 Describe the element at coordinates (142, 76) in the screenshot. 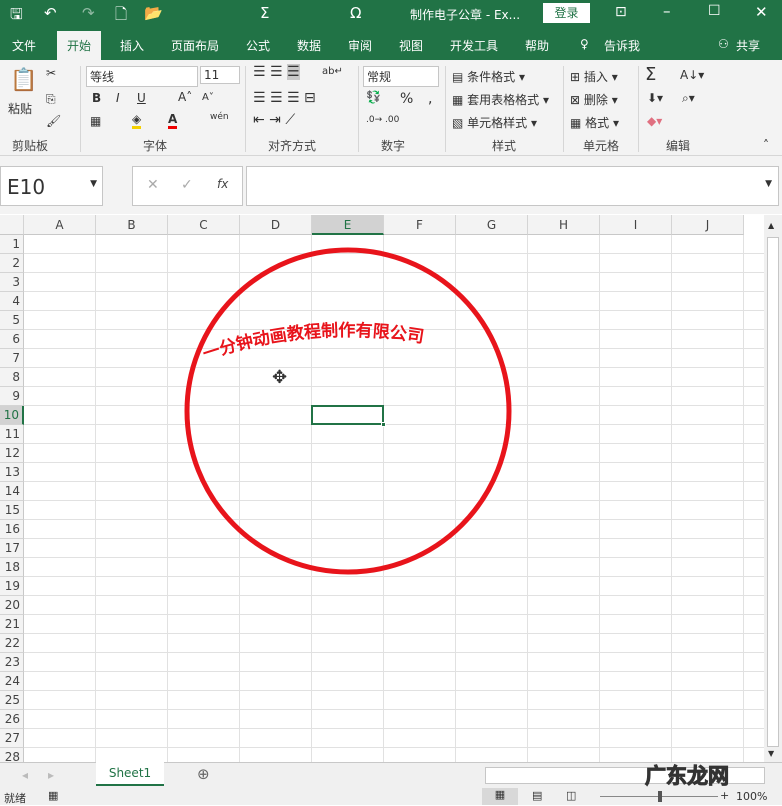

I see `font-name-select: 等线` at that location.